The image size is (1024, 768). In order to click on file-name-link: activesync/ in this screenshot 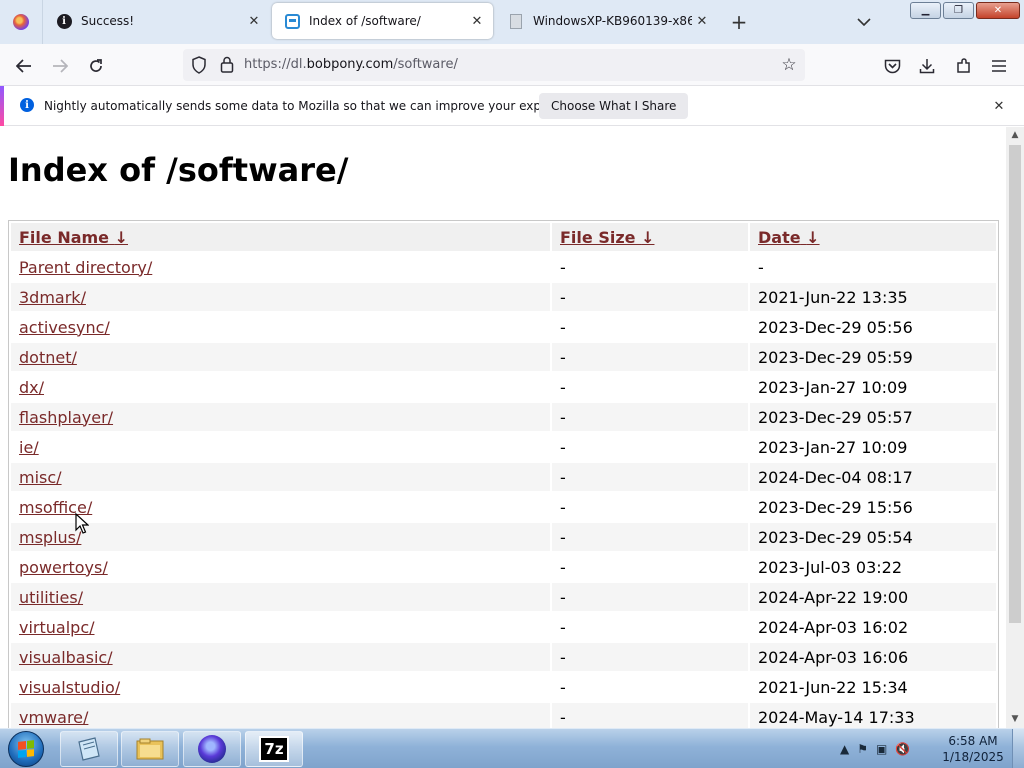, I will do `click(64, 327)`.